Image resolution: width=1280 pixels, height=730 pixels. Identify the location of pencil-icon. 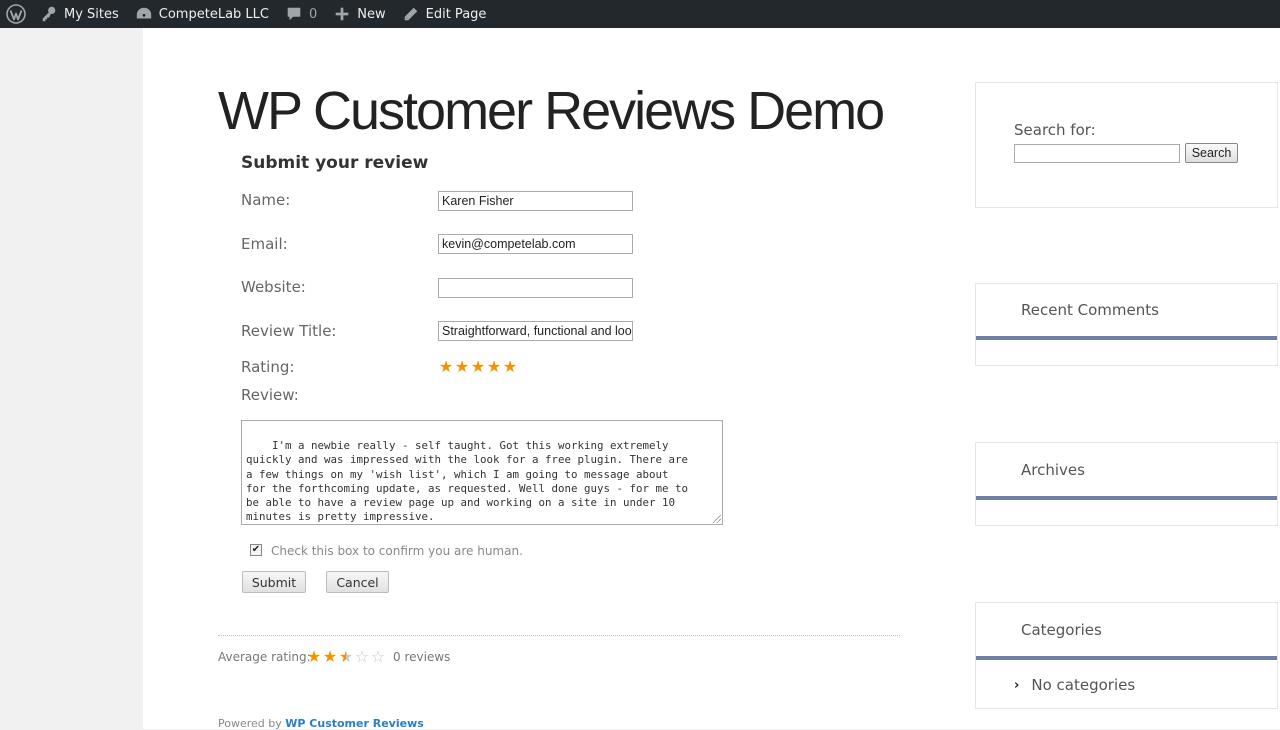
(411, 14).